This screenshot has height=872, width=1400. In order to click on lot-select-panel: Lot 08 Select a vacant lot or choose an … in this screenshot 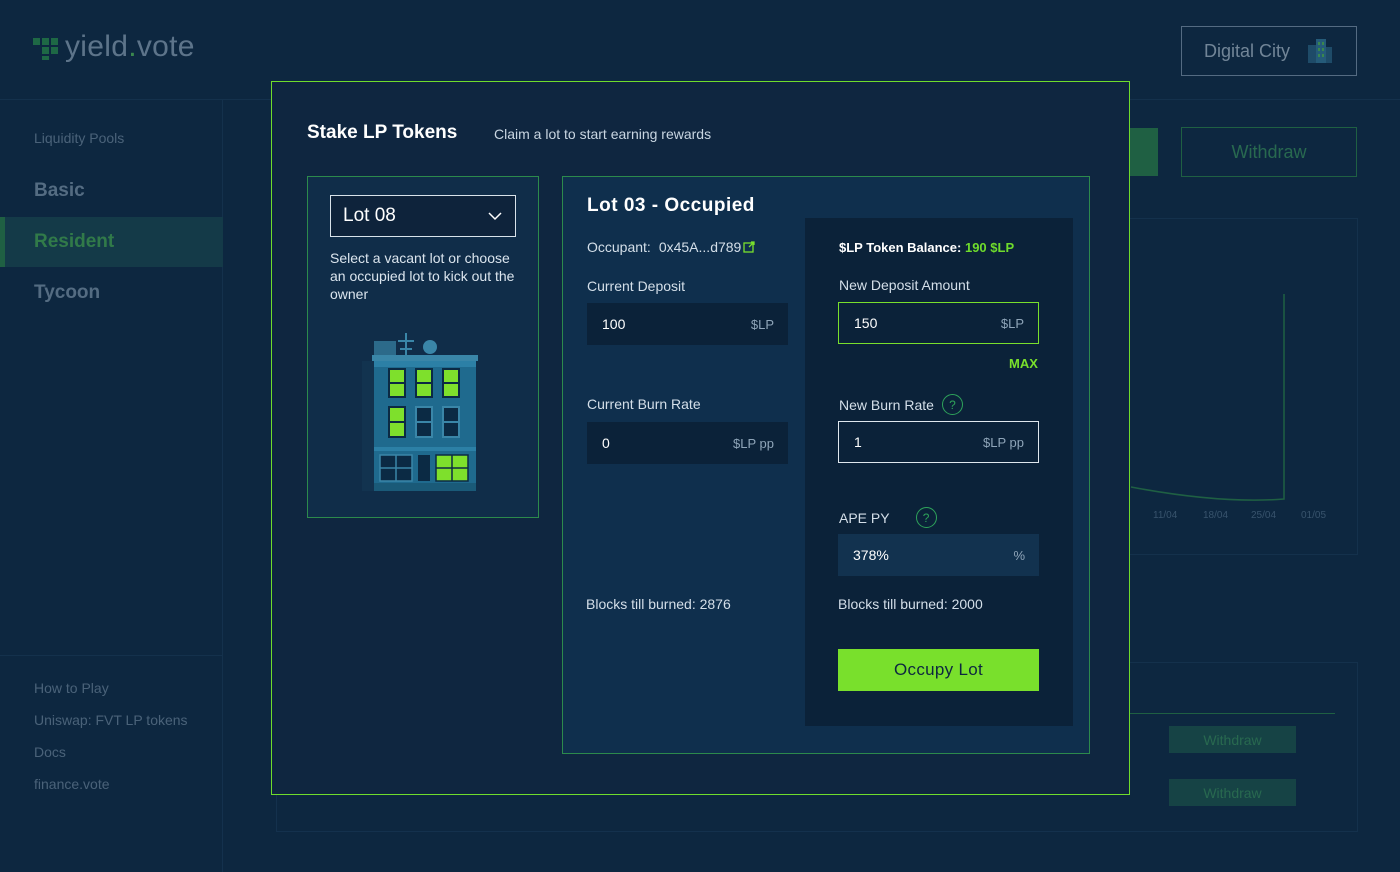, I will do `click(423, 347)`.